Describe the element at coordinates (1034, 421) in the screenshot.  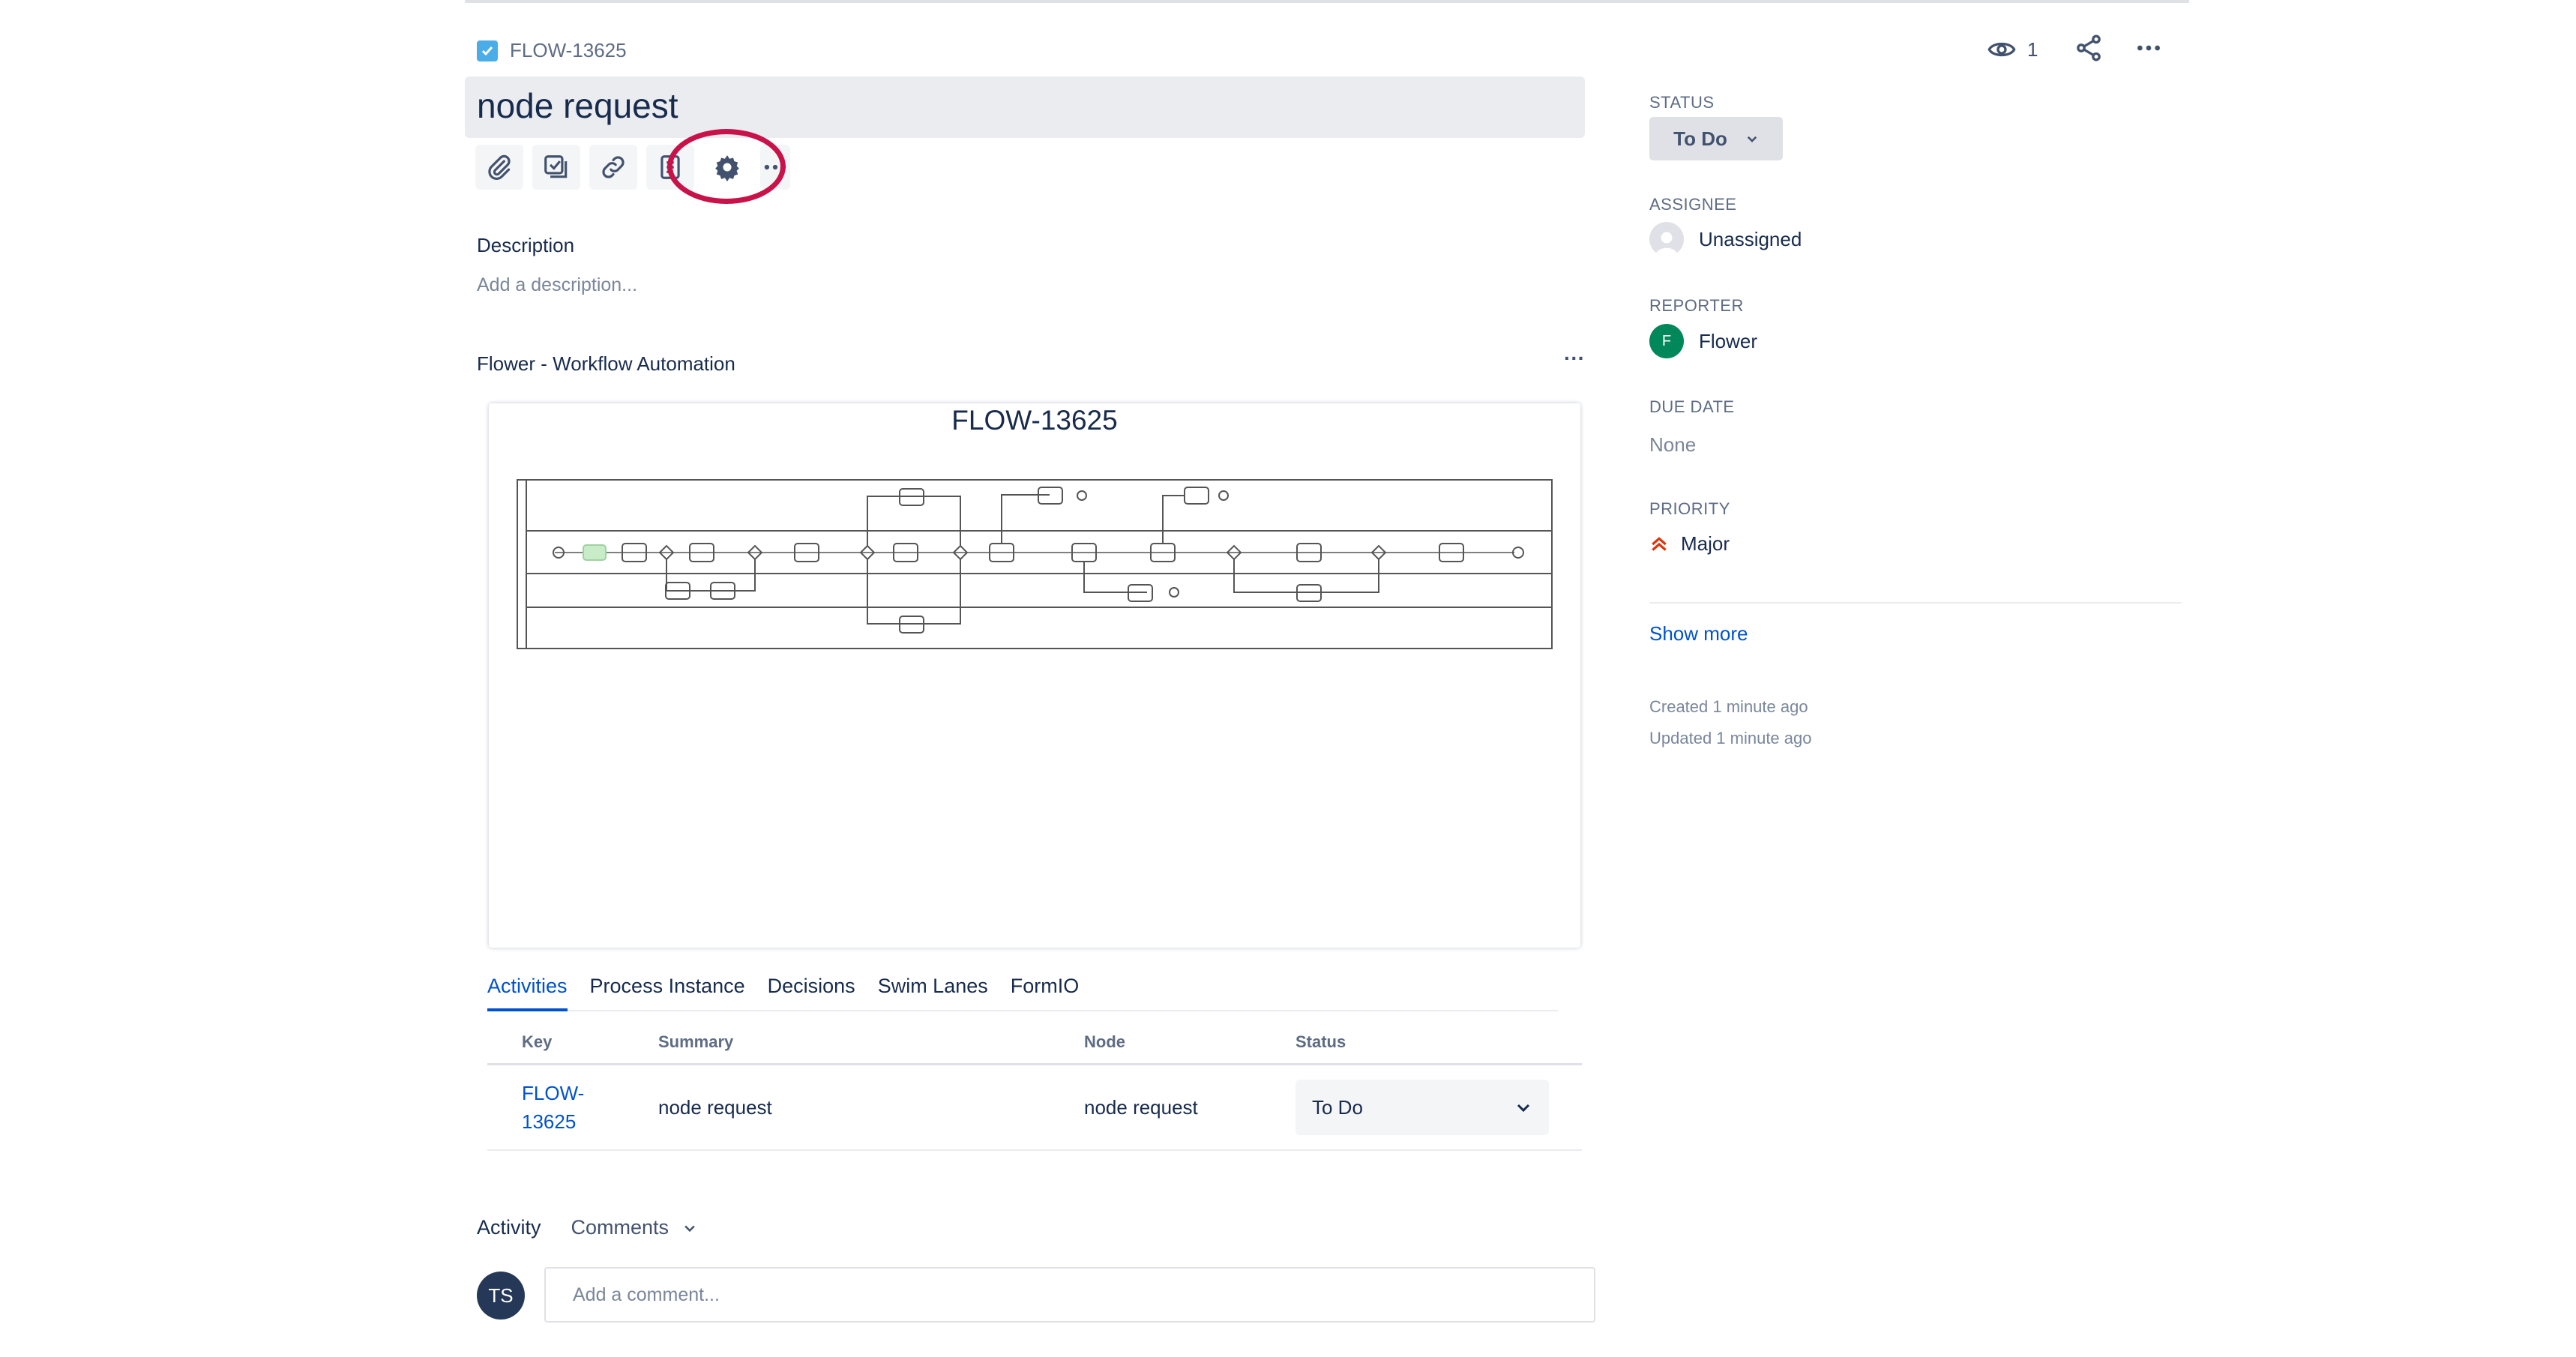
I see `diagram-title: FLOW-13625` at that location.